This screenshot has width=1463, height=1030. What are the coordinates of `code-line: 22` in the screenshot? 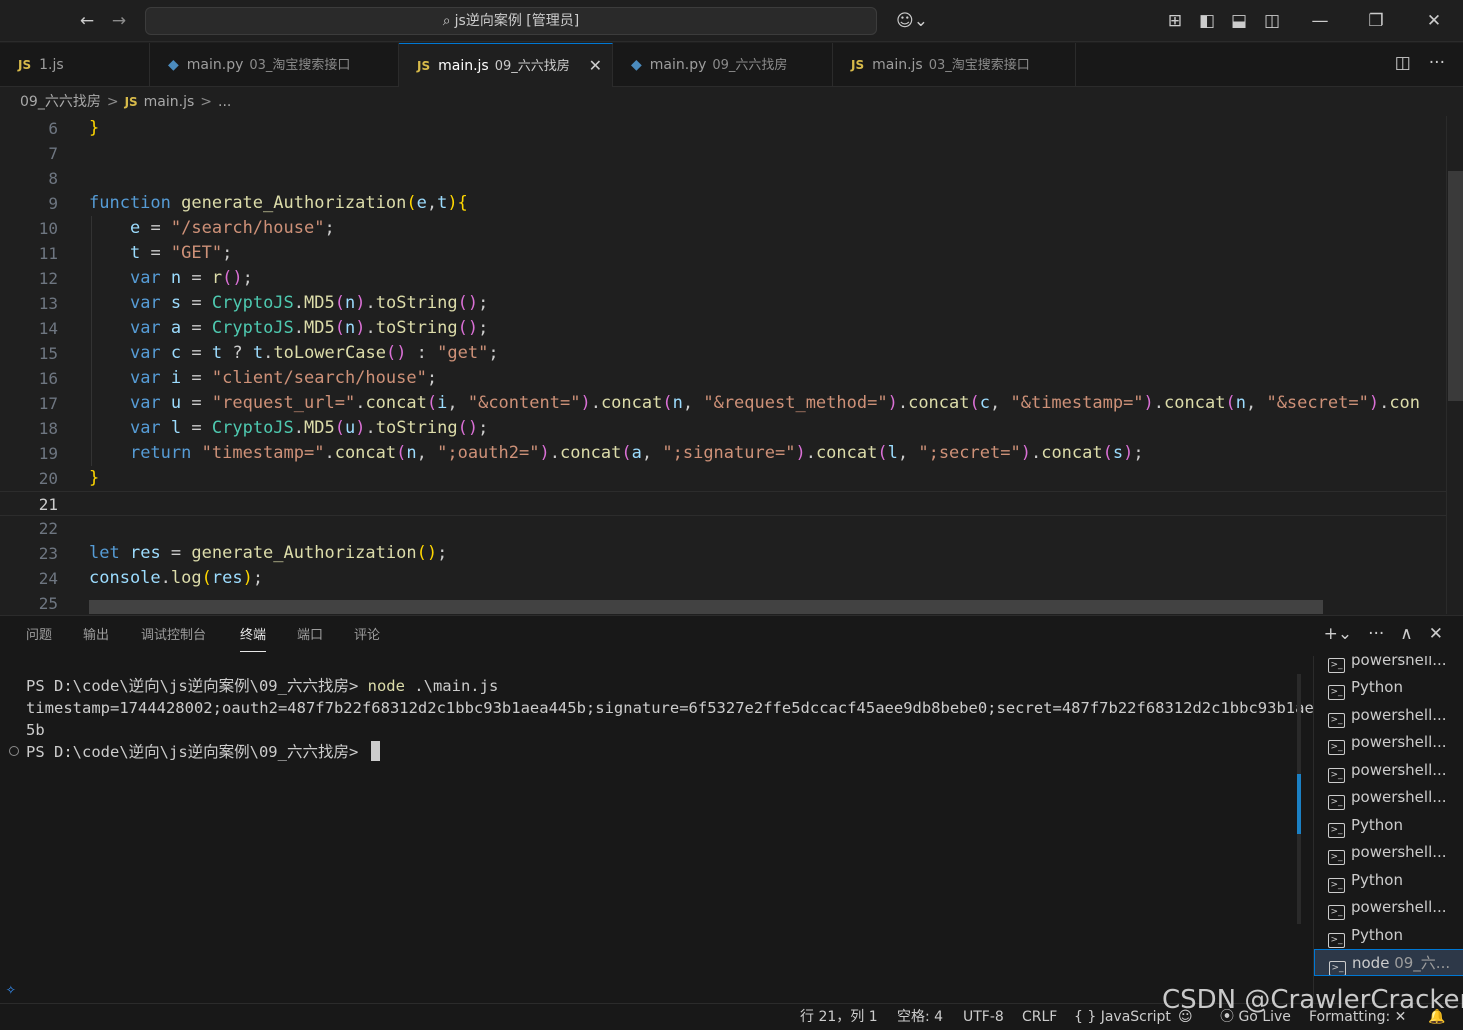 It's located at (723, 528).